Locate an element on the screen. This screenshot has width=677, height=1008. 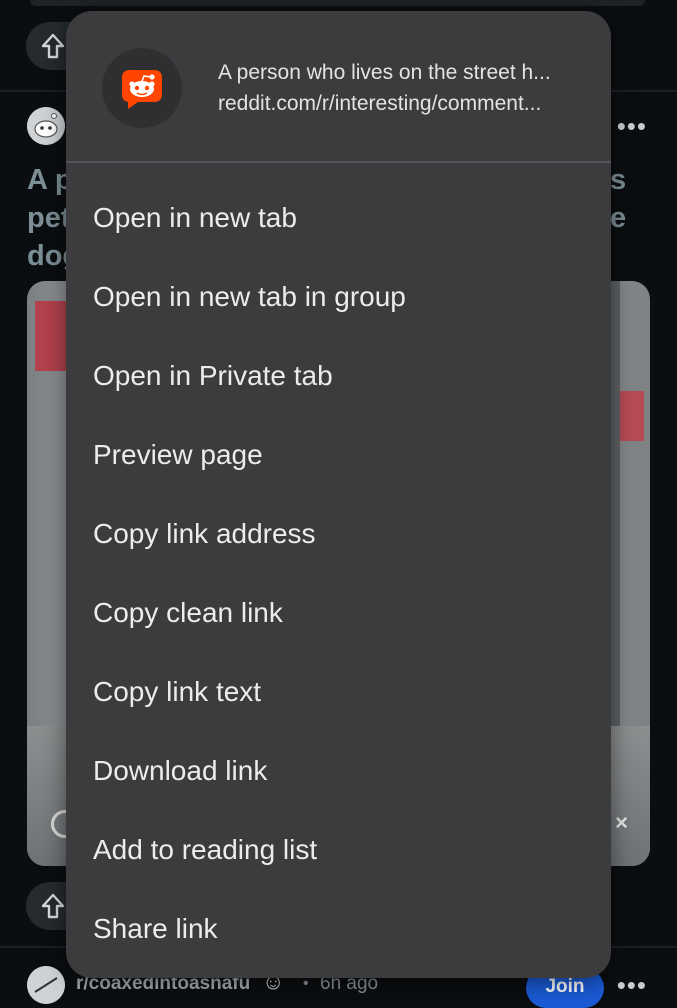
reddit-icon is located at coordinates (142, 89).